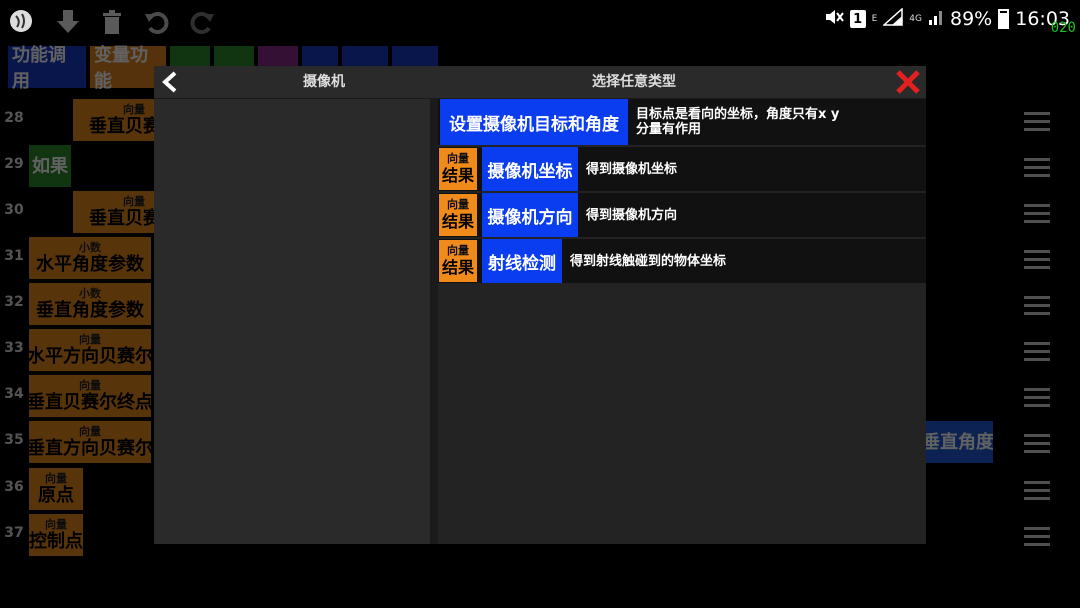  What do you see at coordinates (947, 18) in the screenshot?
I see `system-indicators: 1 E 4G 89% 16:03` at bounding box center [947, 18].